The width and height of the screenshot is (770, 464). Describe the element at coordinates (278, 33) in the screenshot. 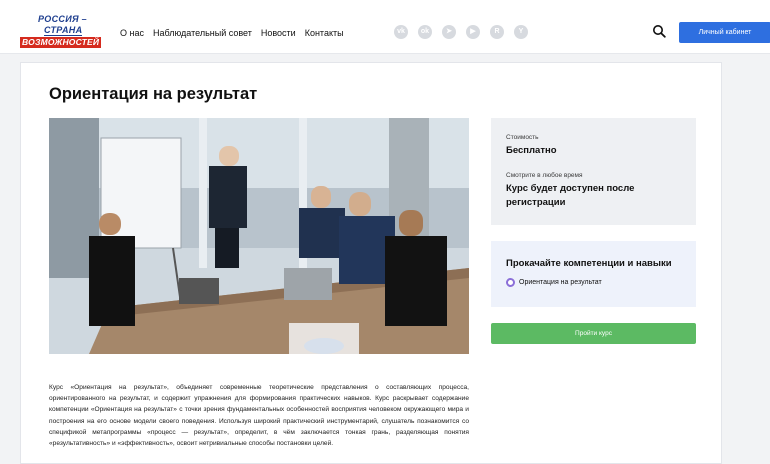

I see `nav-item-news: Новости` at that location.